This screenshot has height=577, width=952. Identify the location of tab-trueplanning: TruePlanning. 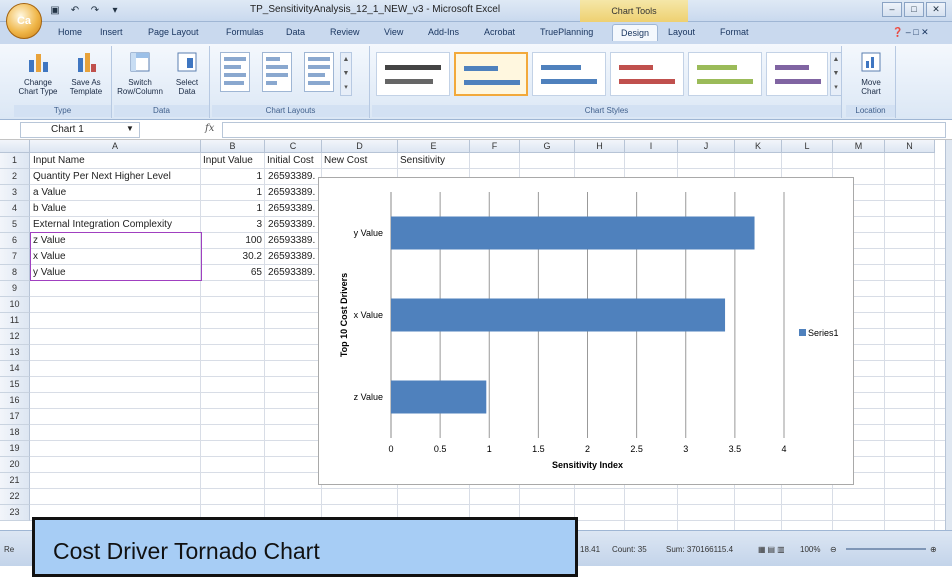
(566, 32).